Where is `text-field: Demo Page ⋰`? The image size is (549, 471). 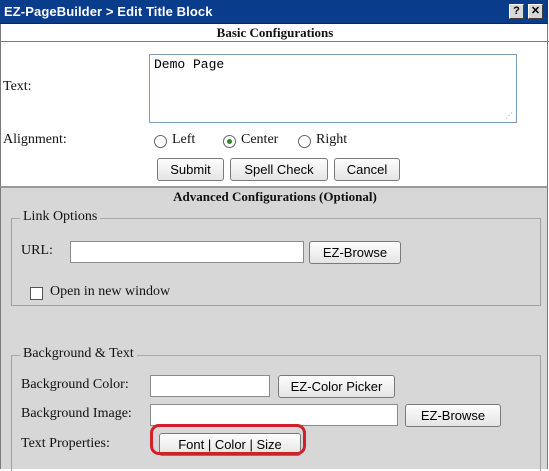 text-field: Demo Page ⋰ is located at coordinates (333, 88).